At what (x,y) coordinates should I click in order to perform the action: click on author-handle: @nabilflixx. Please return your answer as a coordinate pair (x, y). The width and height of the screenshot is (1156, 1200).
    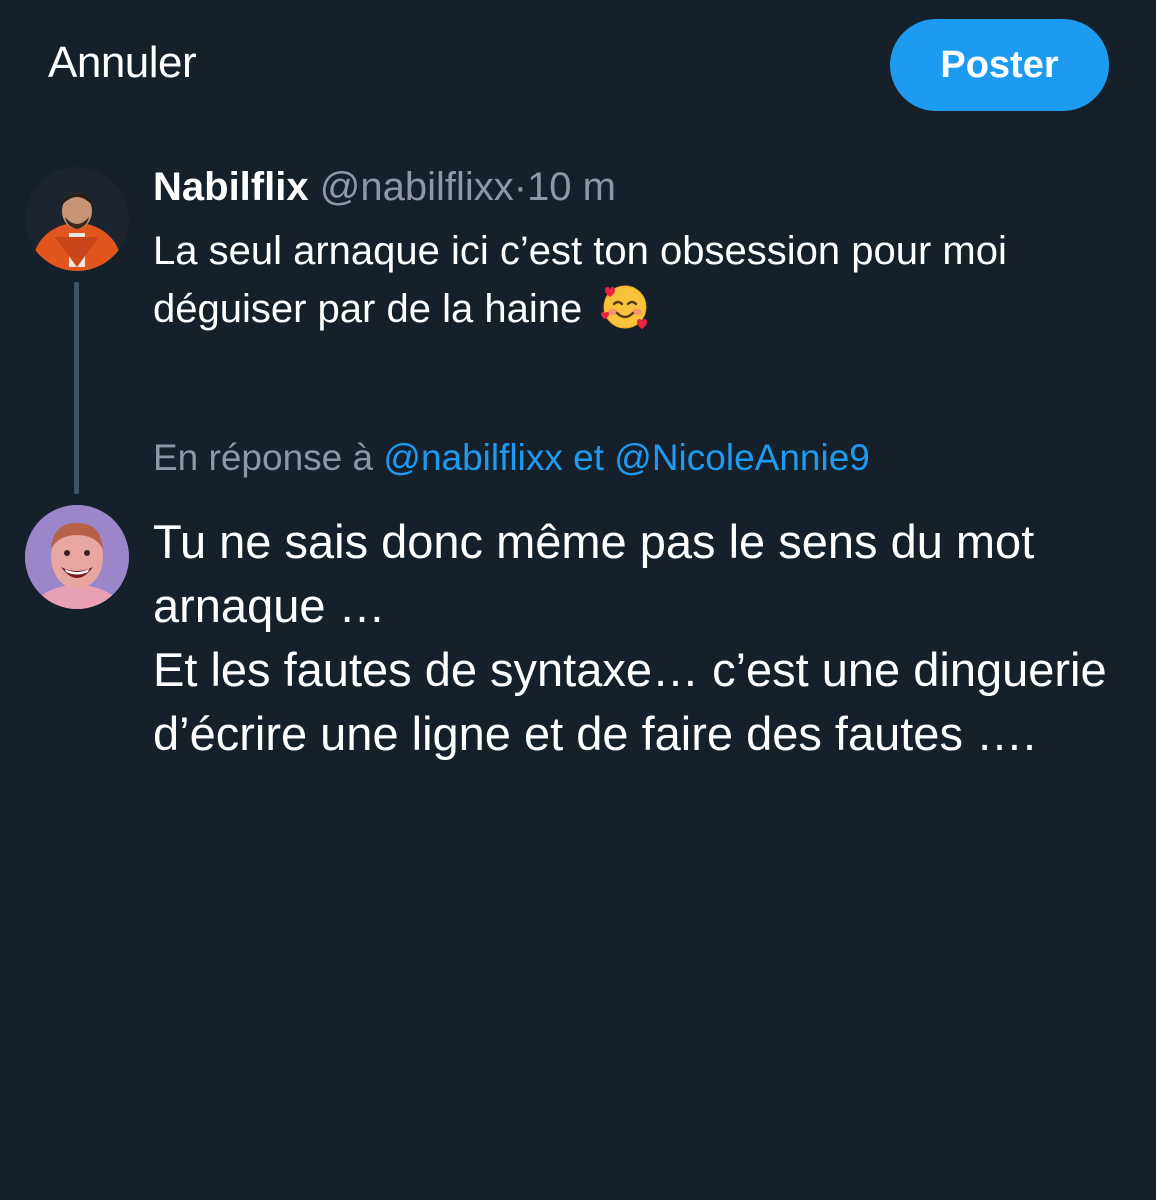
    Looking at the image, I should click on (417, 187).